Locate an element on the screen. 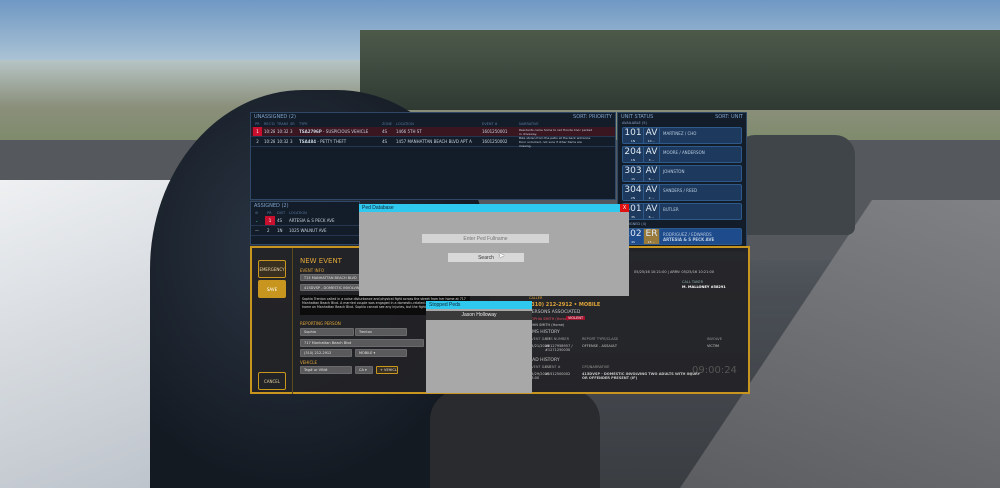  person-2: JOHN SMITH (Home) is located at coordinates (546, 325).